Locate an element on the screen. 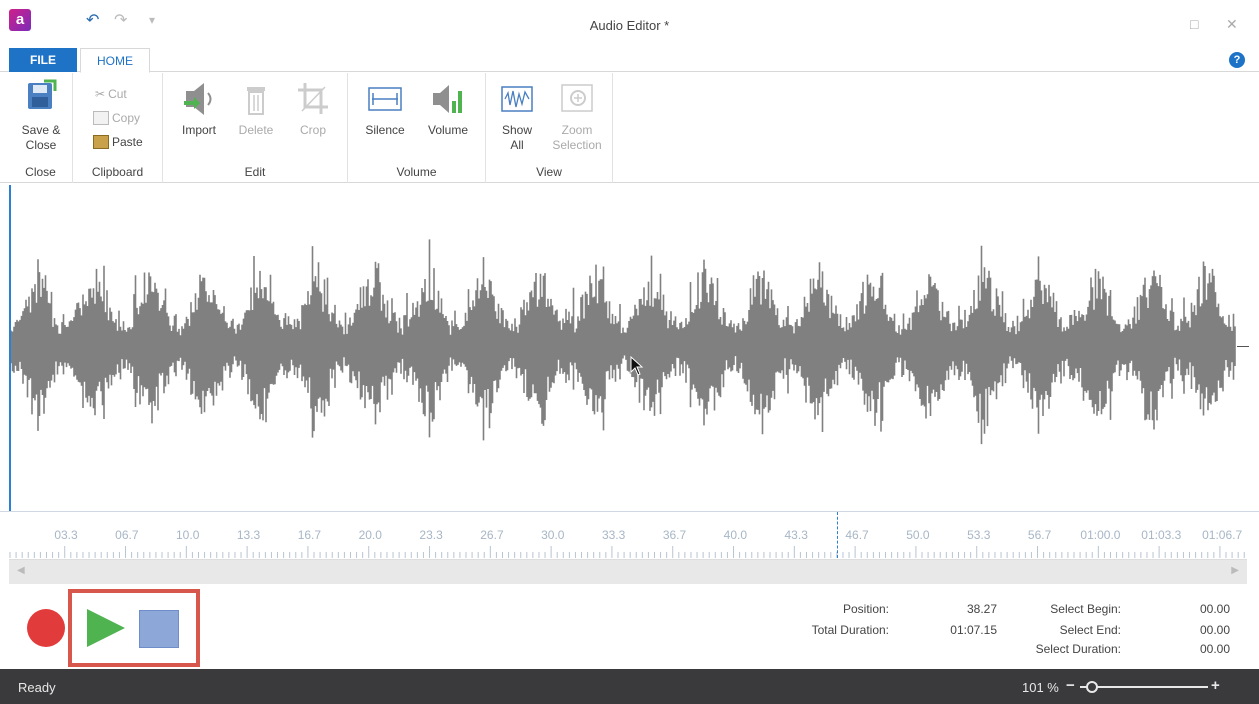 The width and height of the screenshot is (1259, 704). timeline-tick-label: 01:00.0 is located at coordinates (1100, 535).